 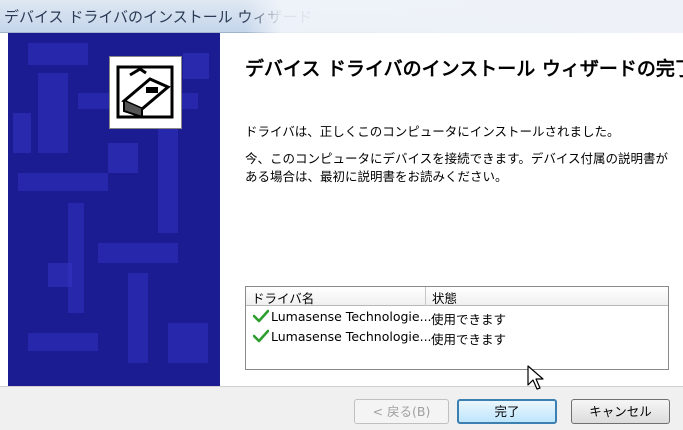 I want to click on wizard-heading: デバイス ドライバのインストール ウィザードの完了, so click(x=464, y=69).